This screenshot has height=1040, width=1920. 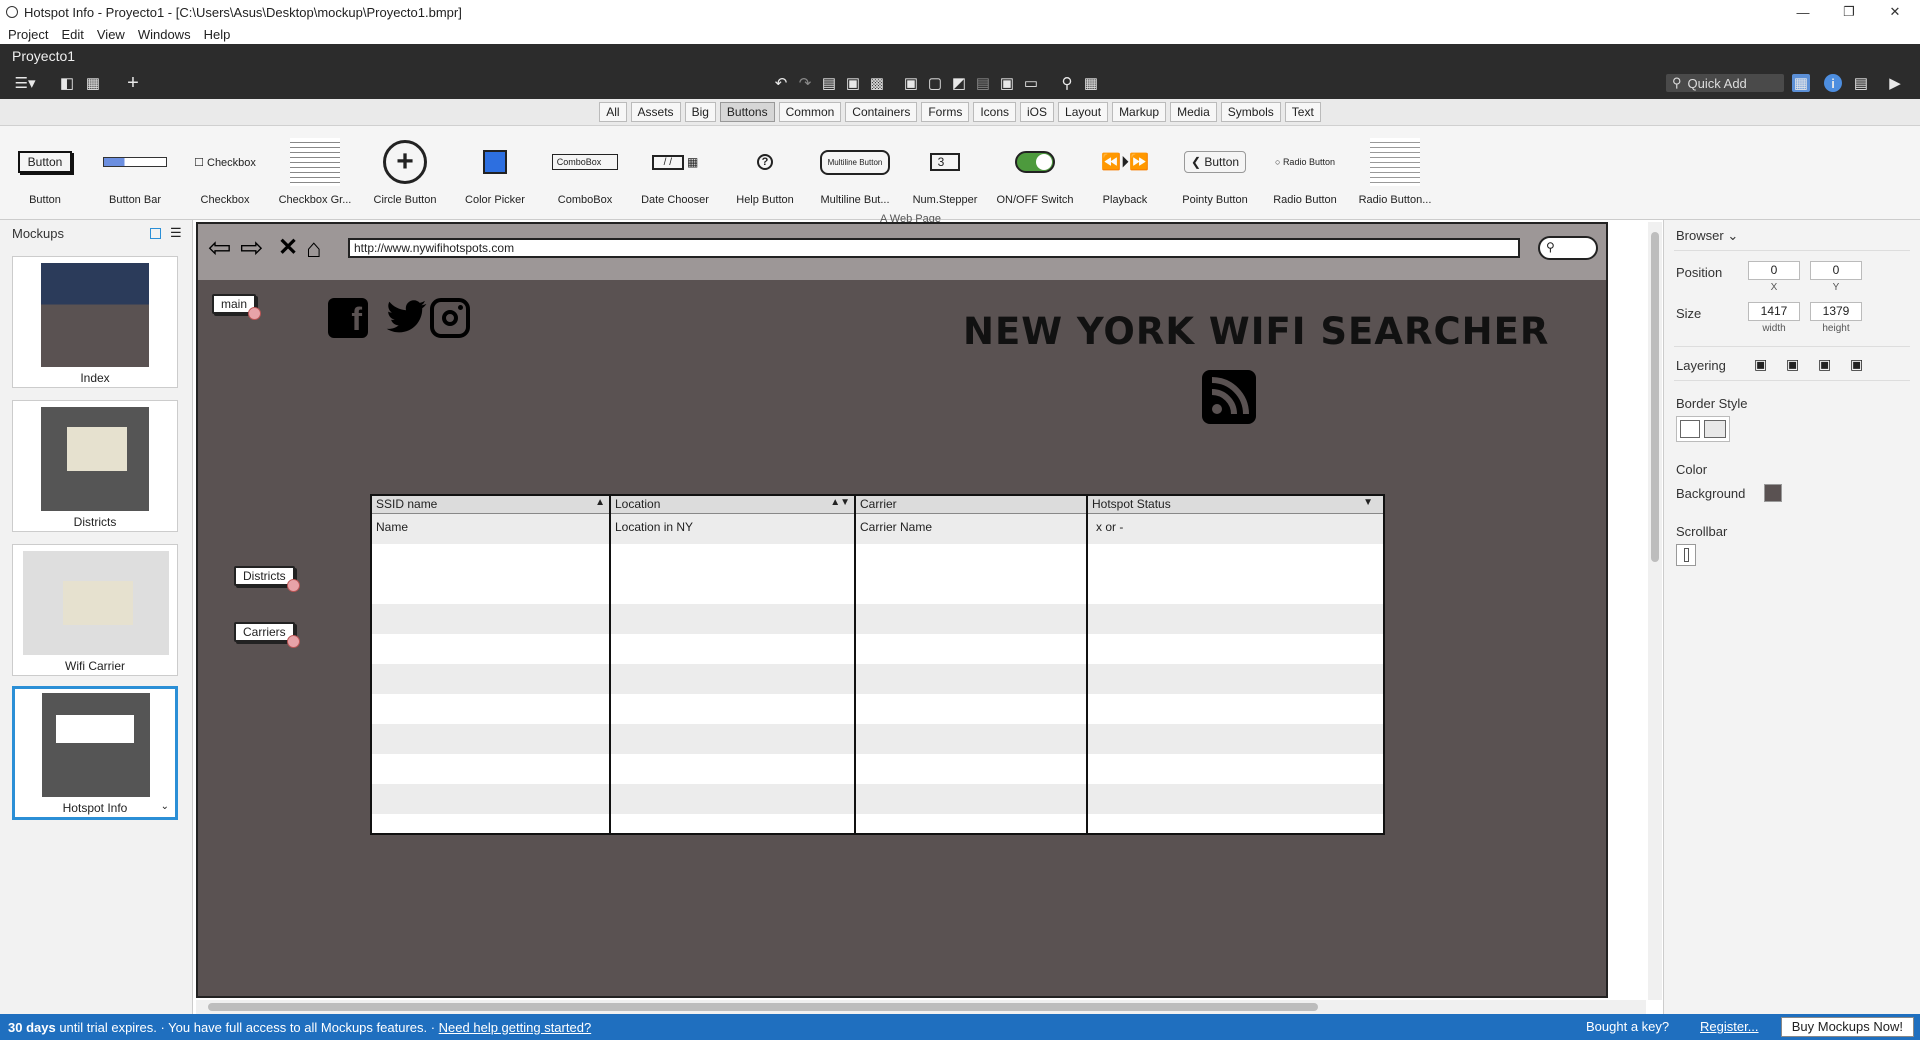 What do you see at coordinates (217, 34) in the screenshot?
I see `menu-help: Help` at bounding box center [217, 34].